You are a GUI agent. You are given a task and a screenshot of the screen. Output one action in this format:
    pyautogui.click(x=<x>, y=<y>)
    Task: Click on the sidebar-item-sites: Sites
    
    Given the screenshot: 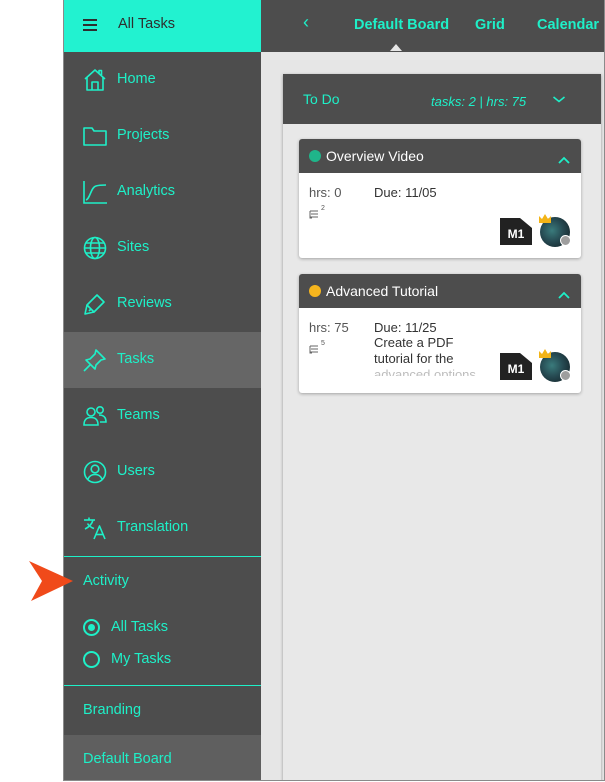 What is the action you would take?
    pyautogui.click(x=162, y=248)
    